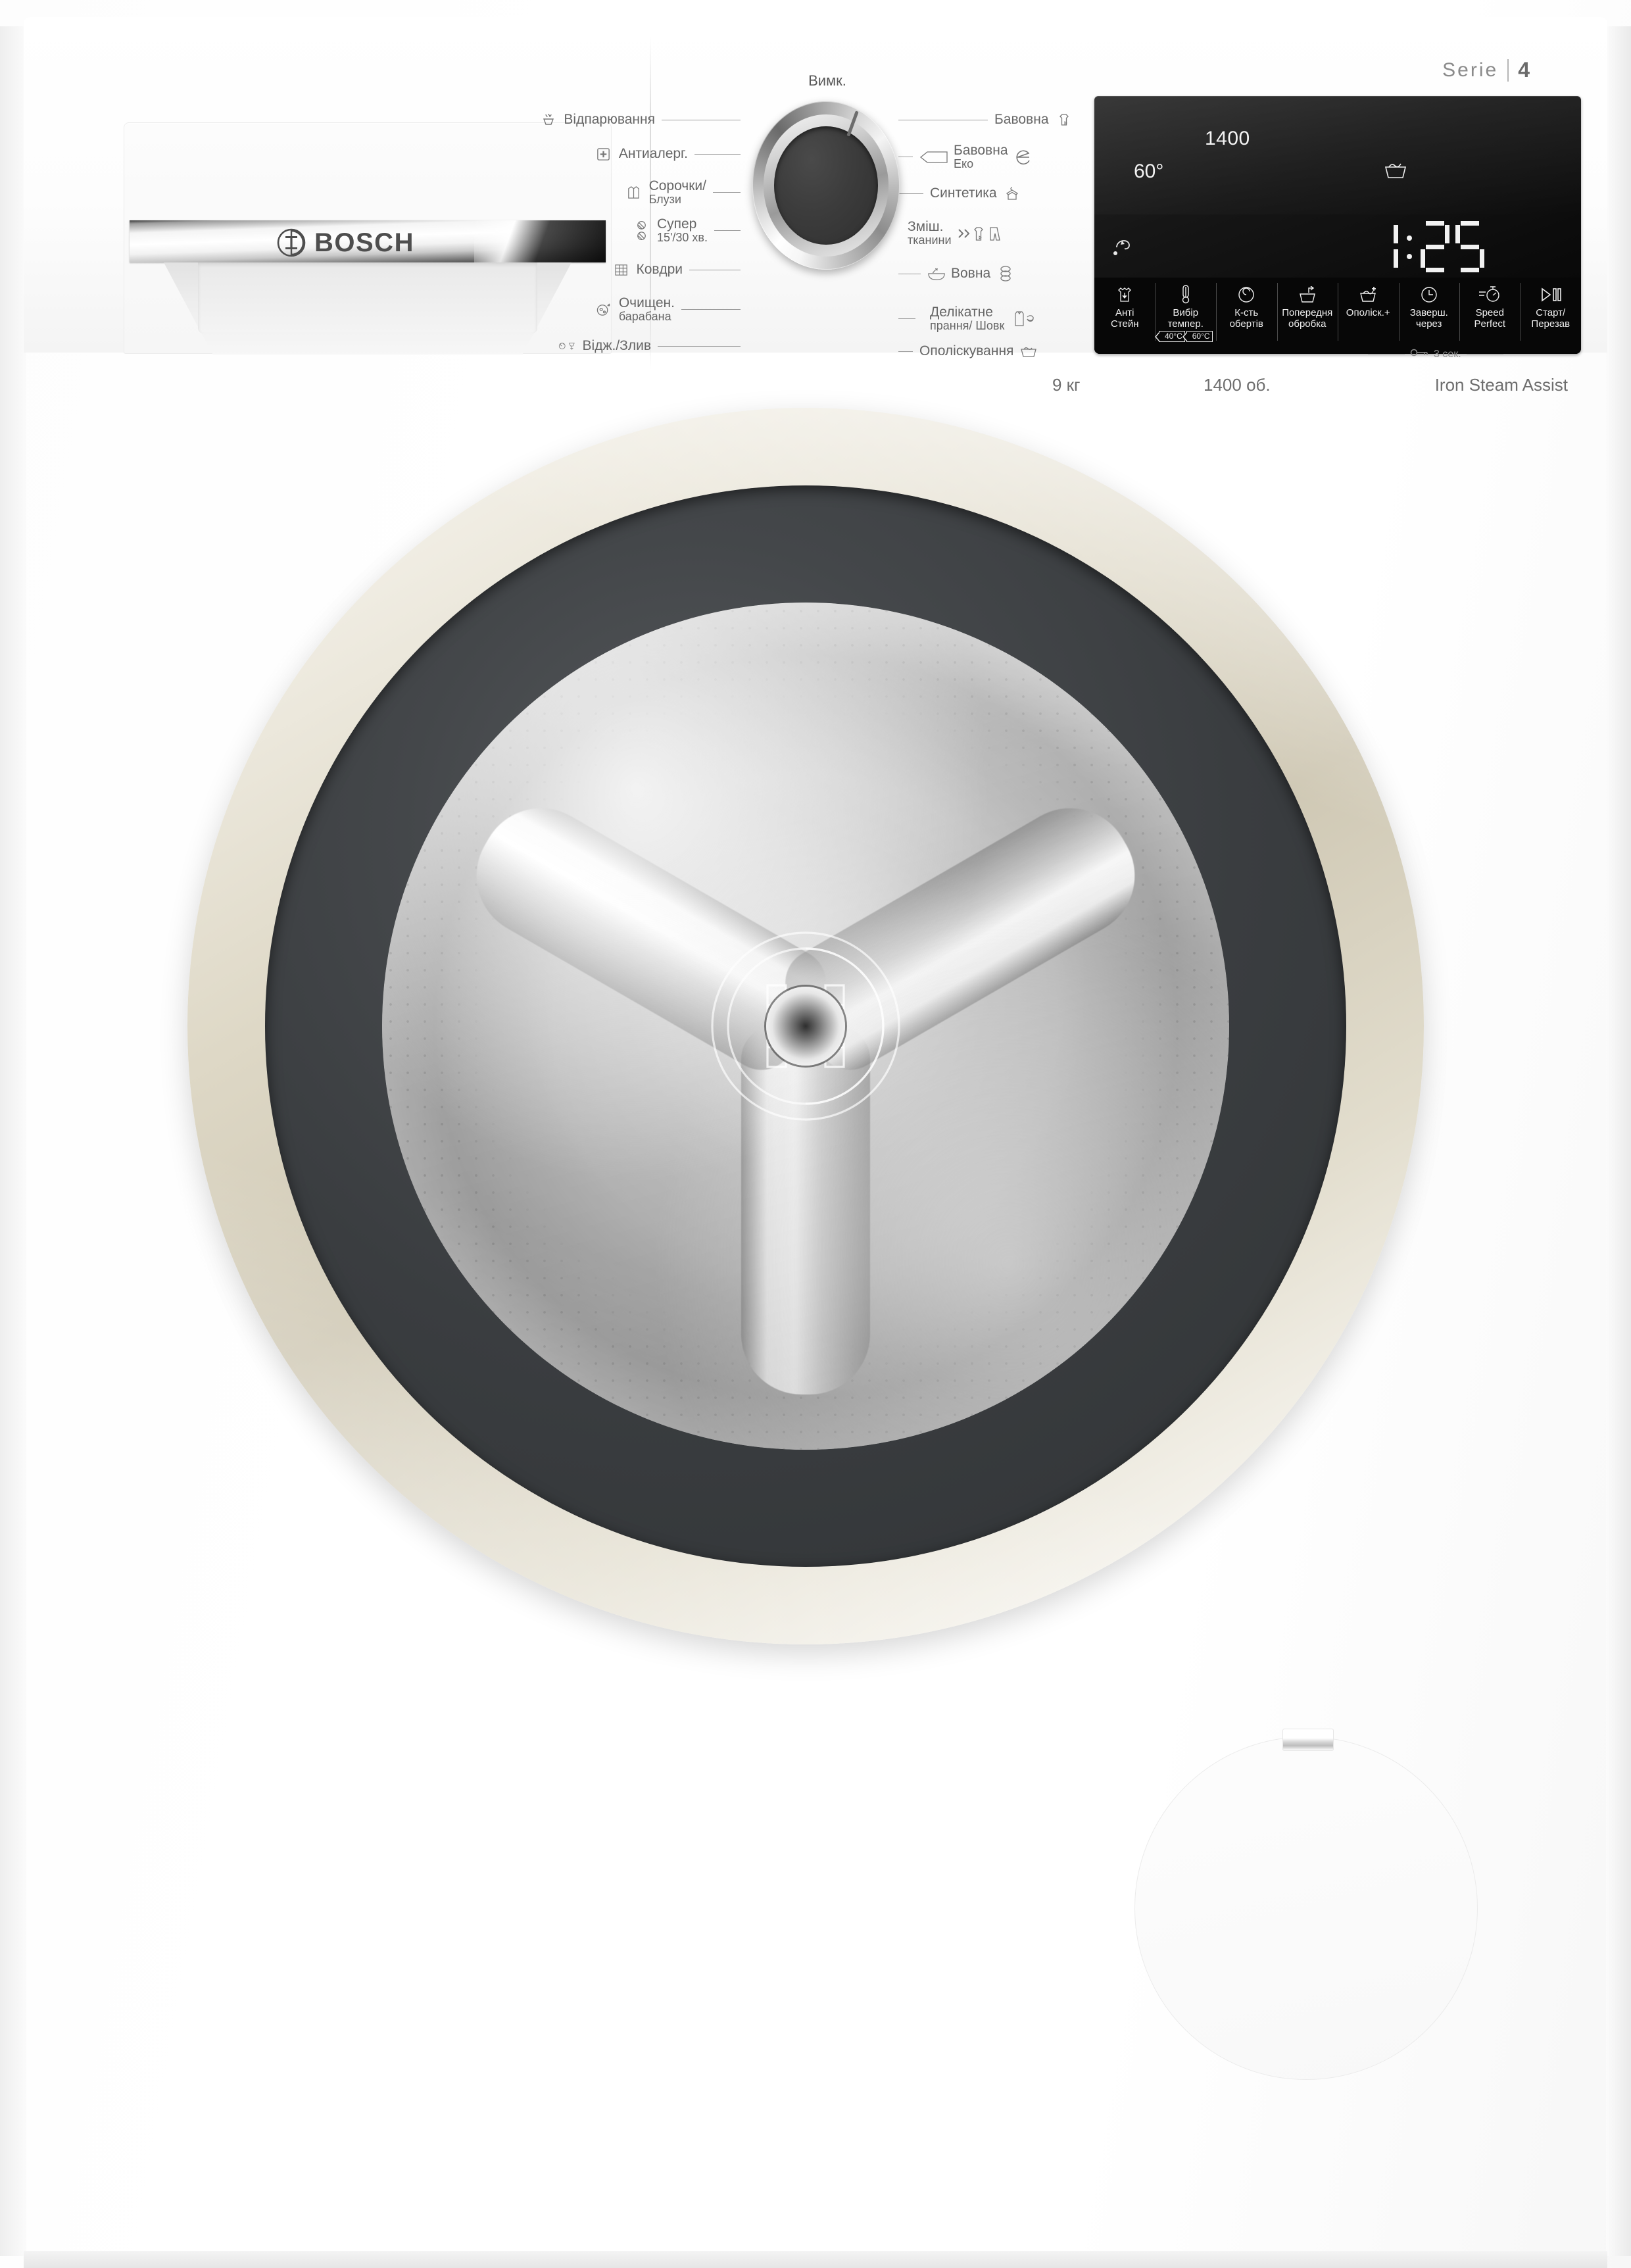 Image resolution: width=1631 pixels, height=2268 pixels. What do you see at coordinates (13, 1141) in the screenshot?
I see `cabinet-left-edge` at bounding box center [13, 1141].